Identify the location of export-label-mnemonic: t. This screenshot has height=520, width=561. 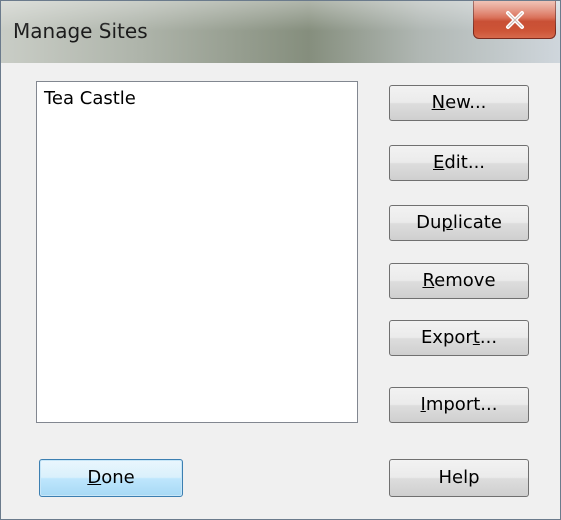
(476, 337).